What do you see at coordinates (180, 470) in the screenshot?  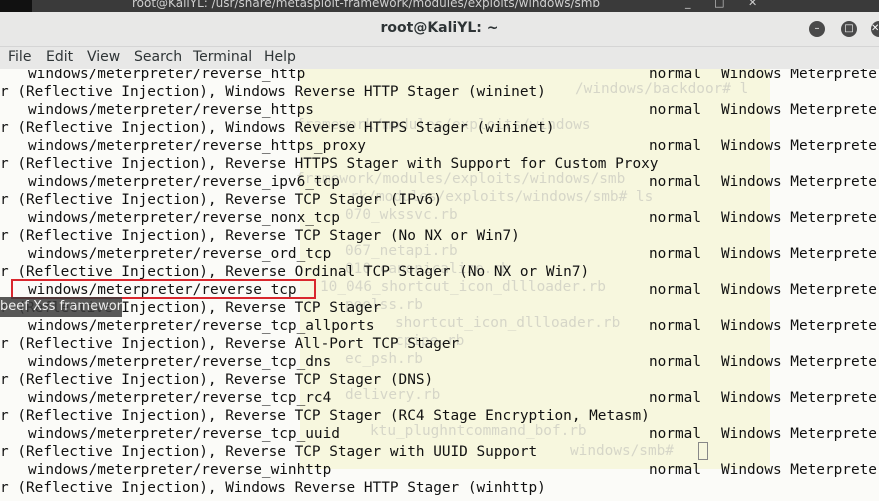 I see `module-name: windows/meterpreter/reverse_winhttp` at bounding box center [180, 470].